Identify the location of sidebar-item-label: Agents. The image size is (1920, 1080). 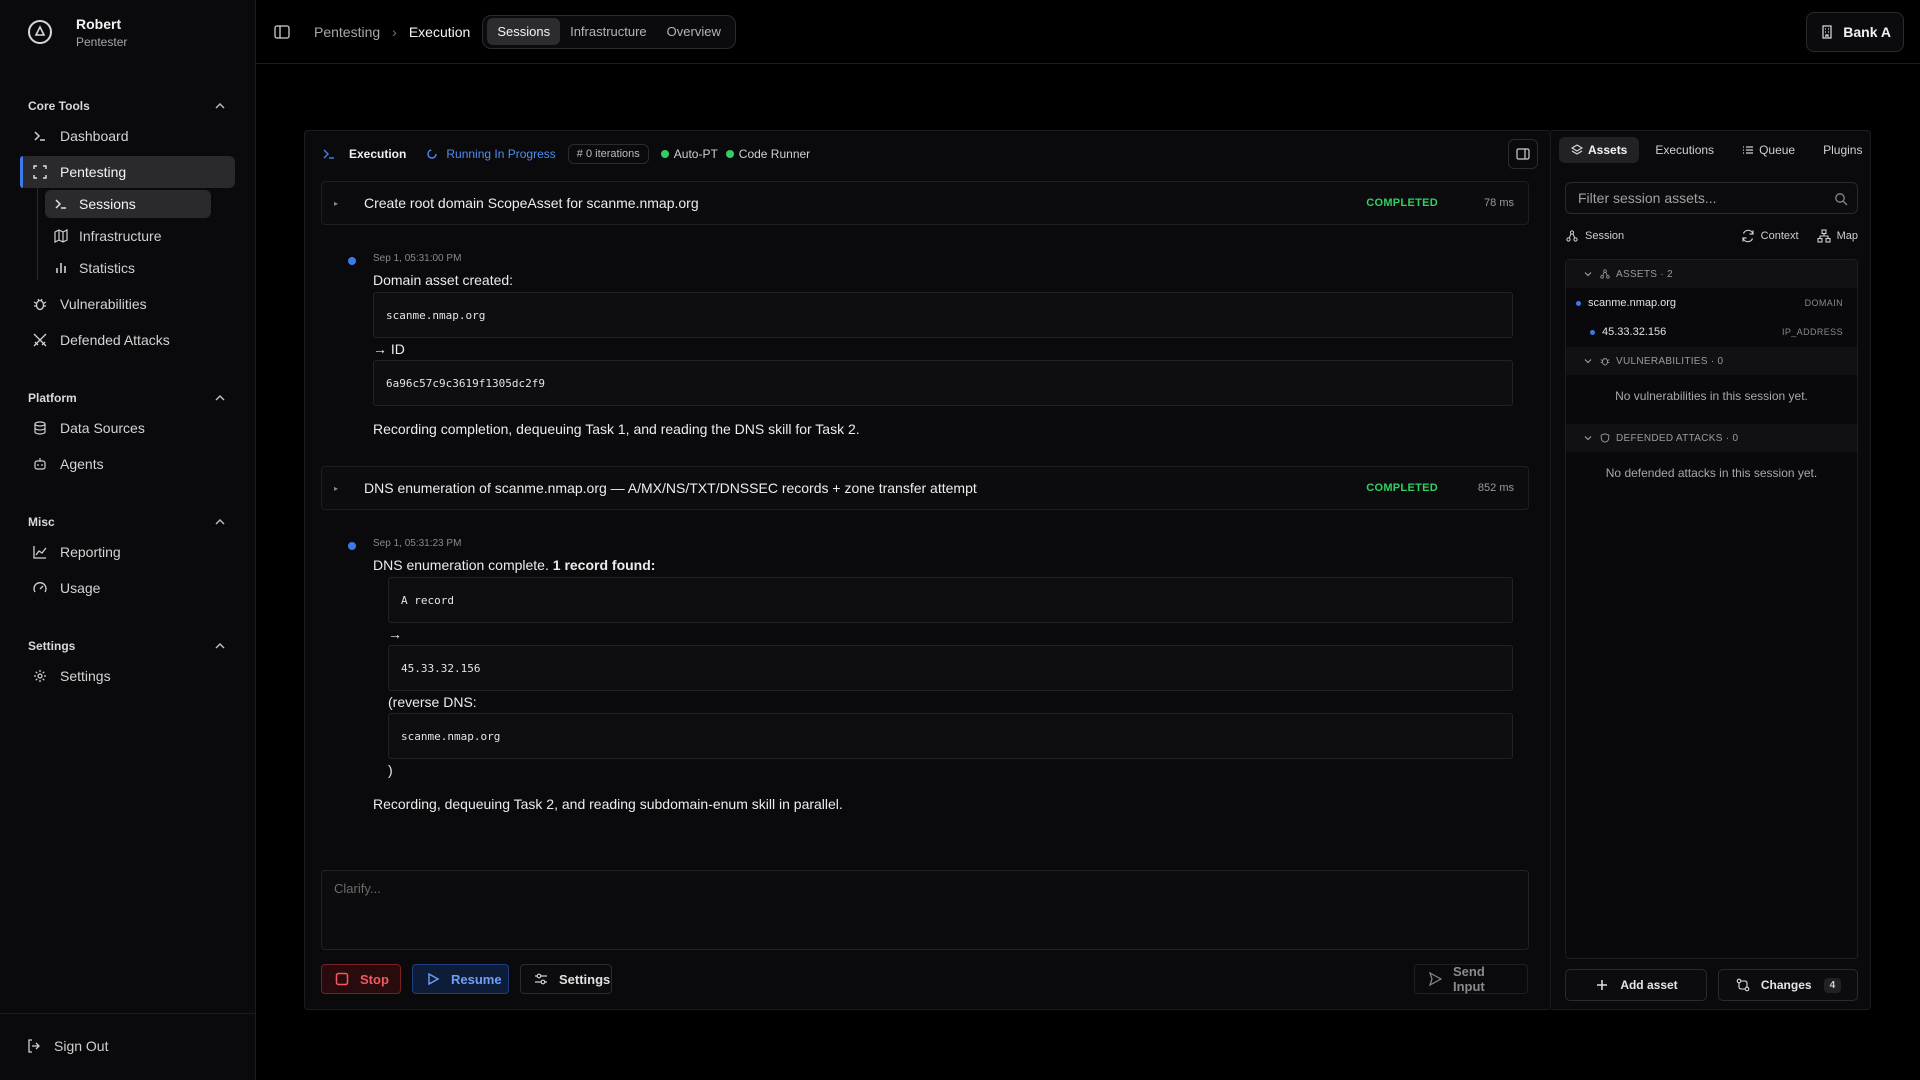
(82, 464).